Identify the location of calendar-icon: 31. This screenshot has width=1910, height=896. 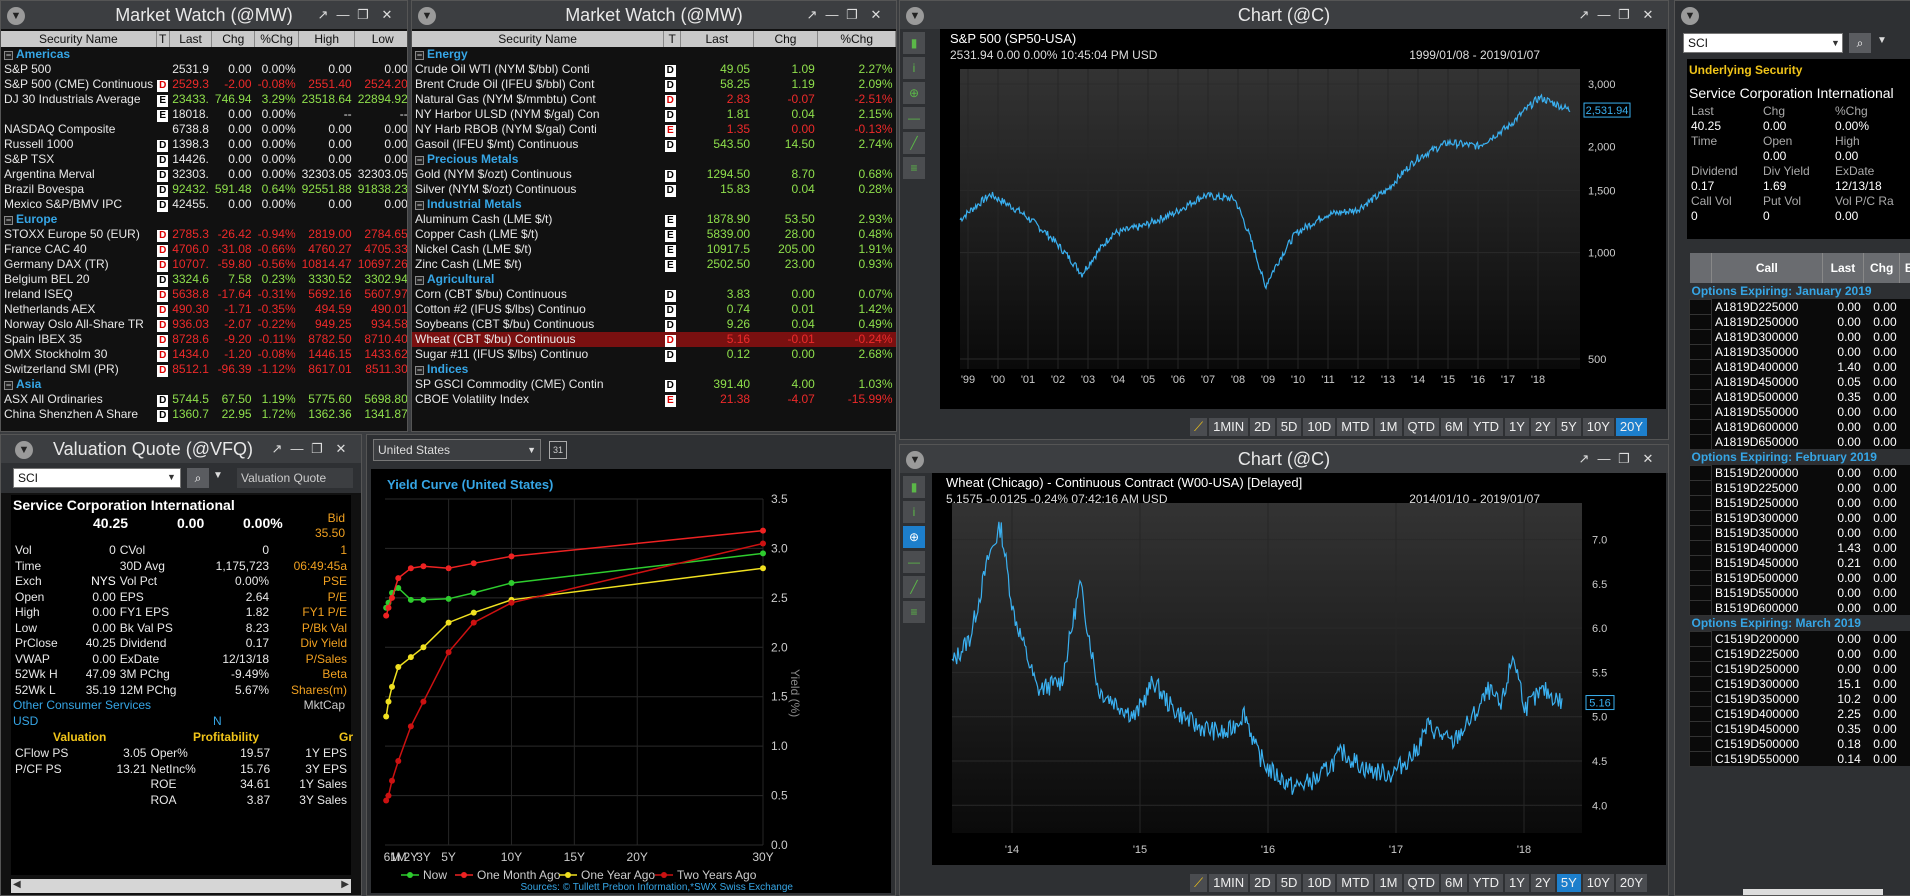
(1199, 439).